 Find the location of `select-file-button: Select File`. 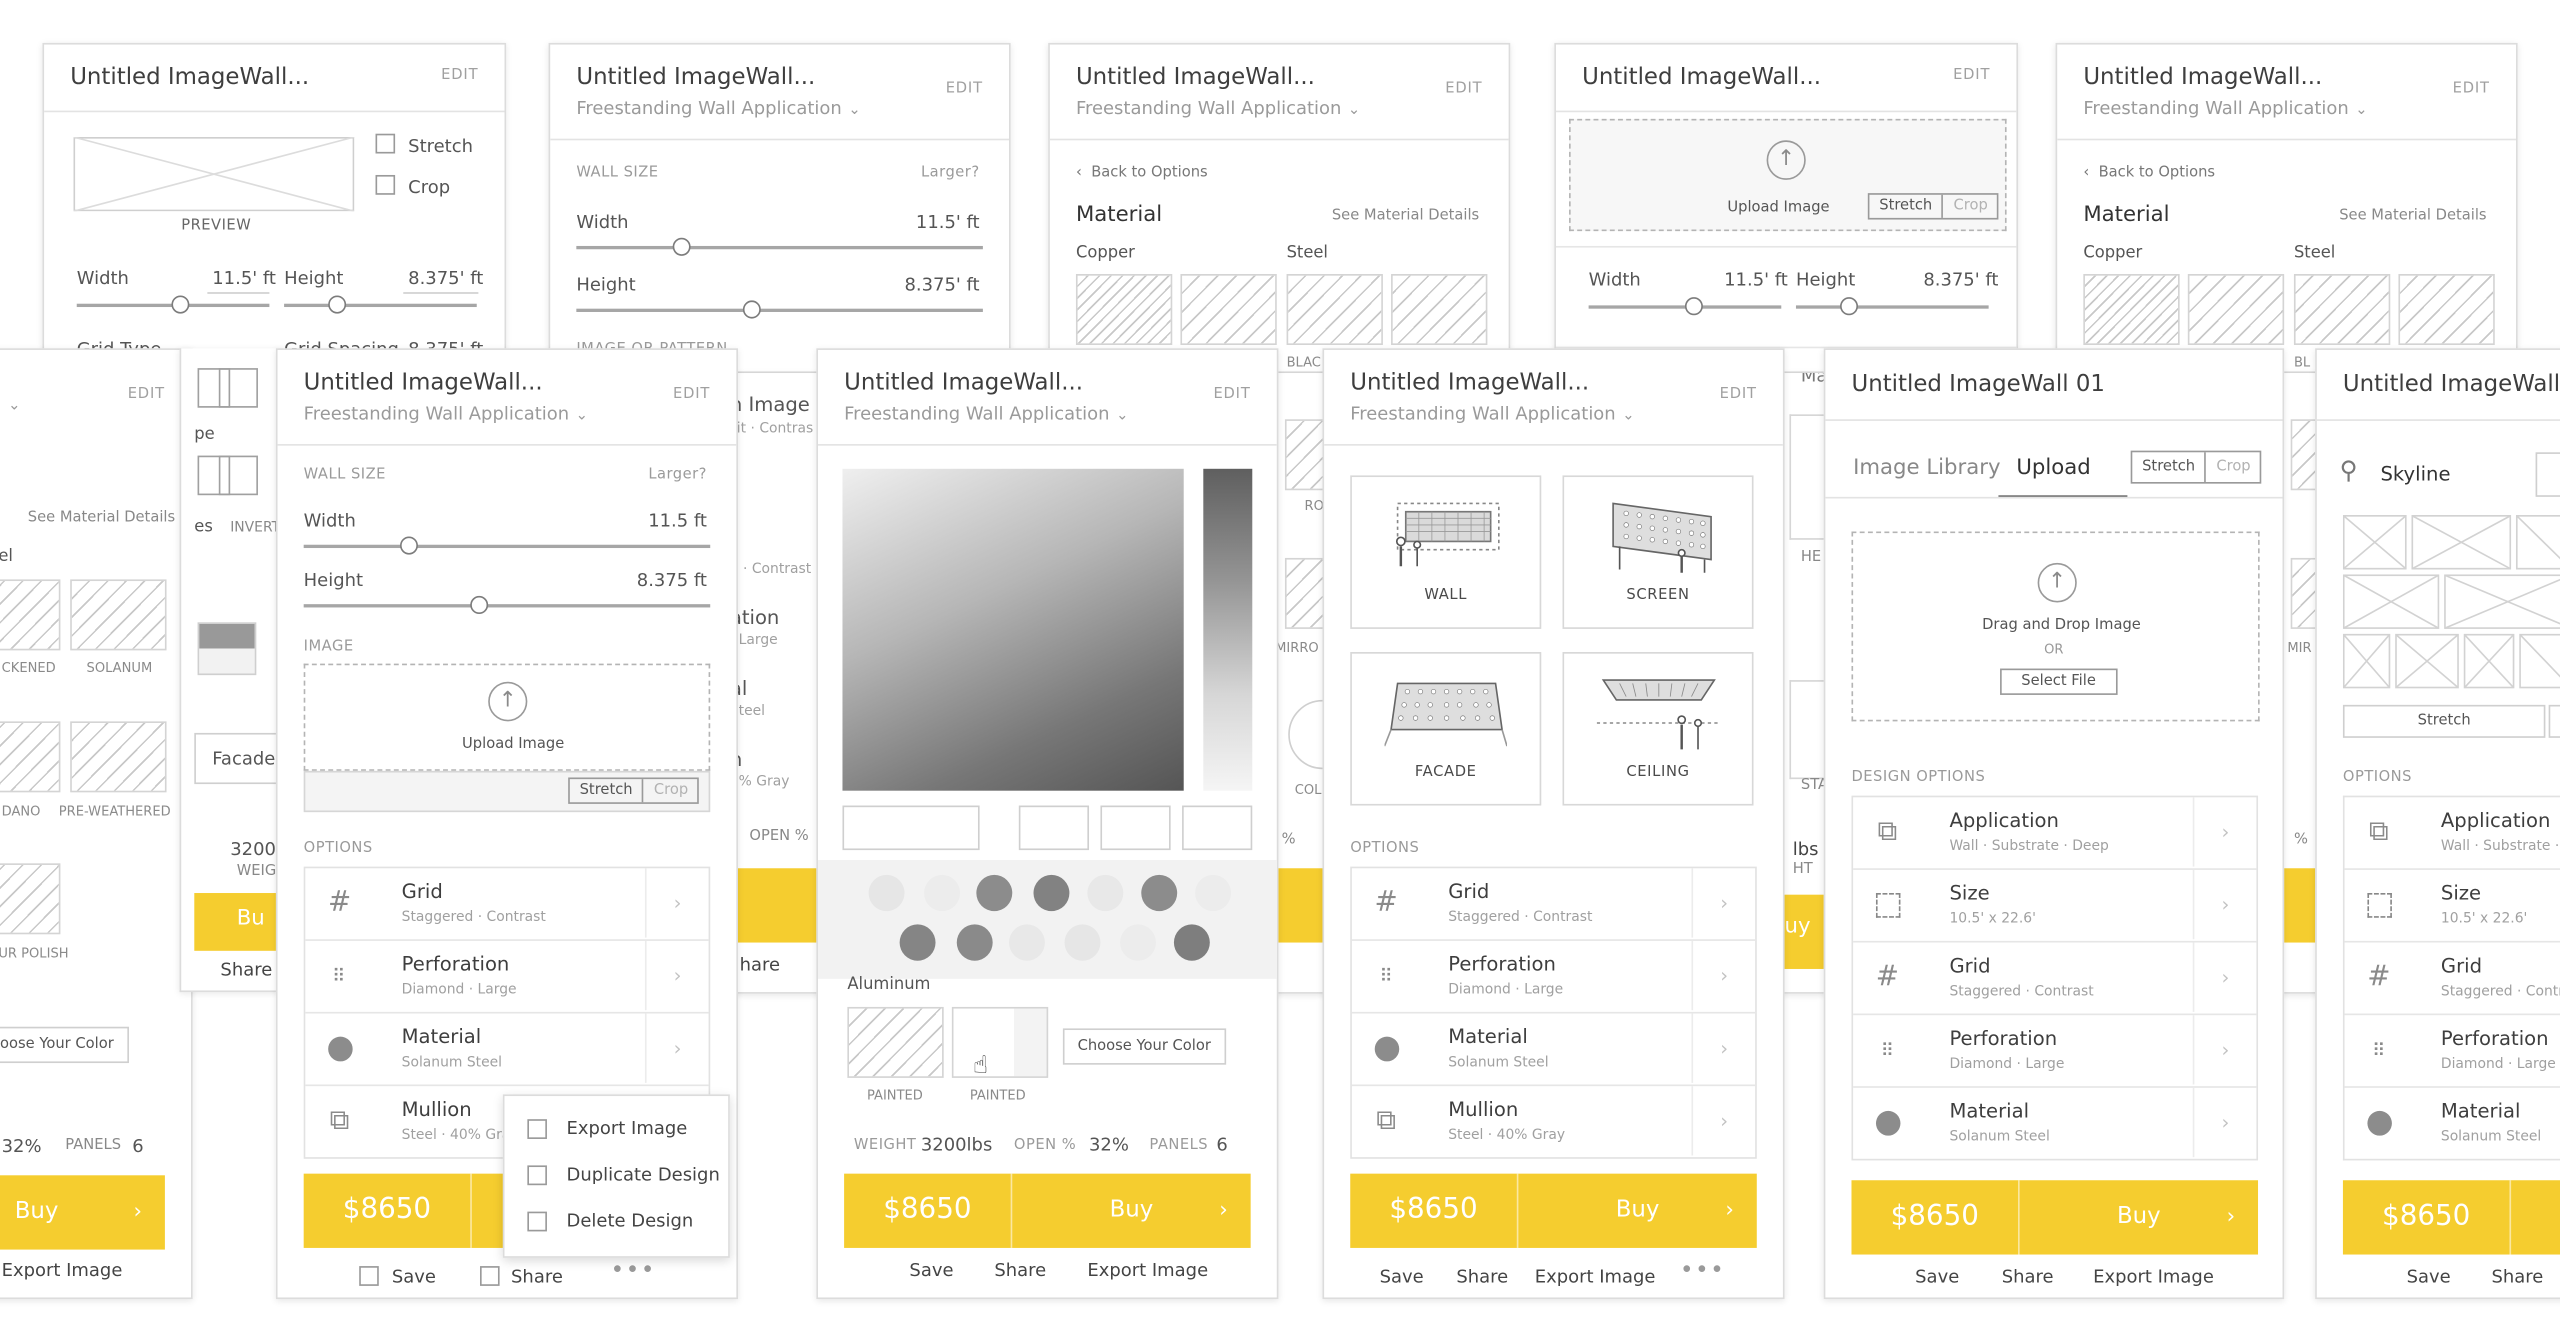

select-file-button: Select File is located at coordinates (2059, 681).